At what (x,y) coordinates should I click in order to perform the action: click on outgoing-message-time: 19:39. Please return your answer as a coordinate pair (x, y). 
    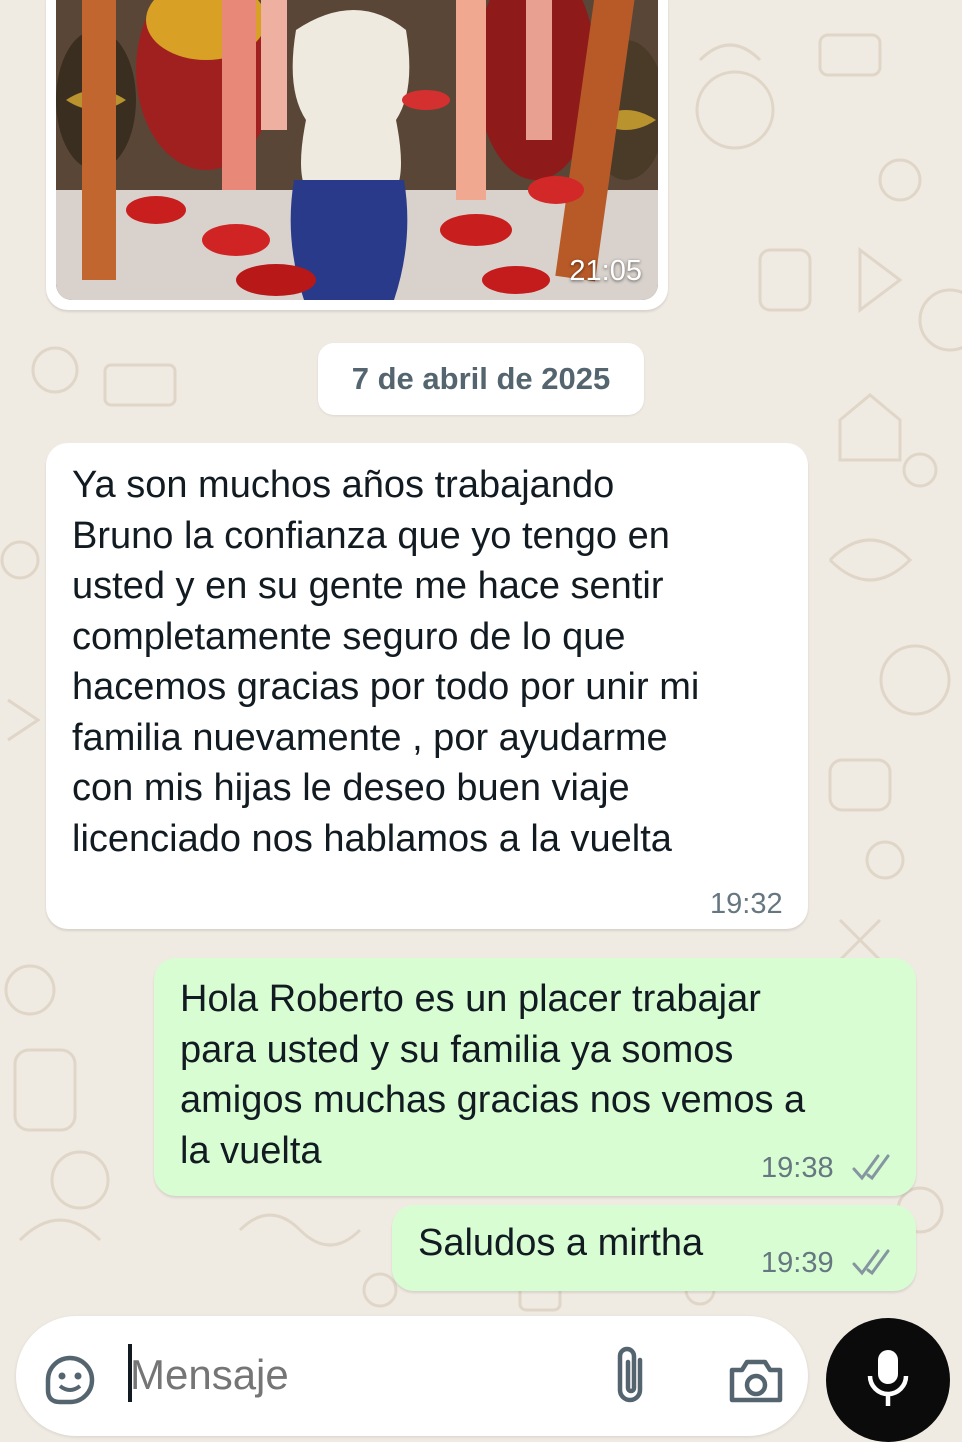
    Looking at the image, I should click on (797, 1263).